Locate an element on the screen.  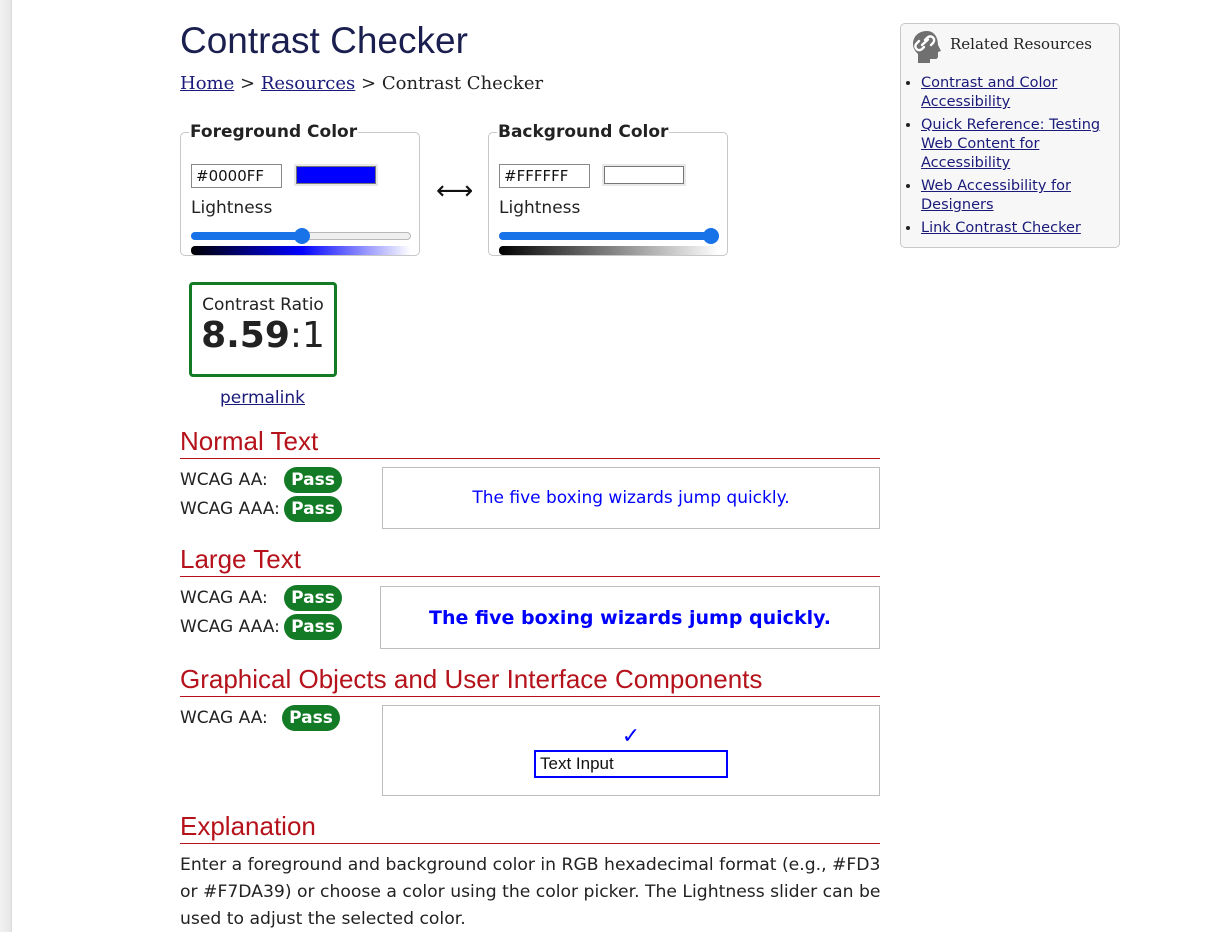
large-aa-label: WCAG AA: is located at coordinates (224, 598).